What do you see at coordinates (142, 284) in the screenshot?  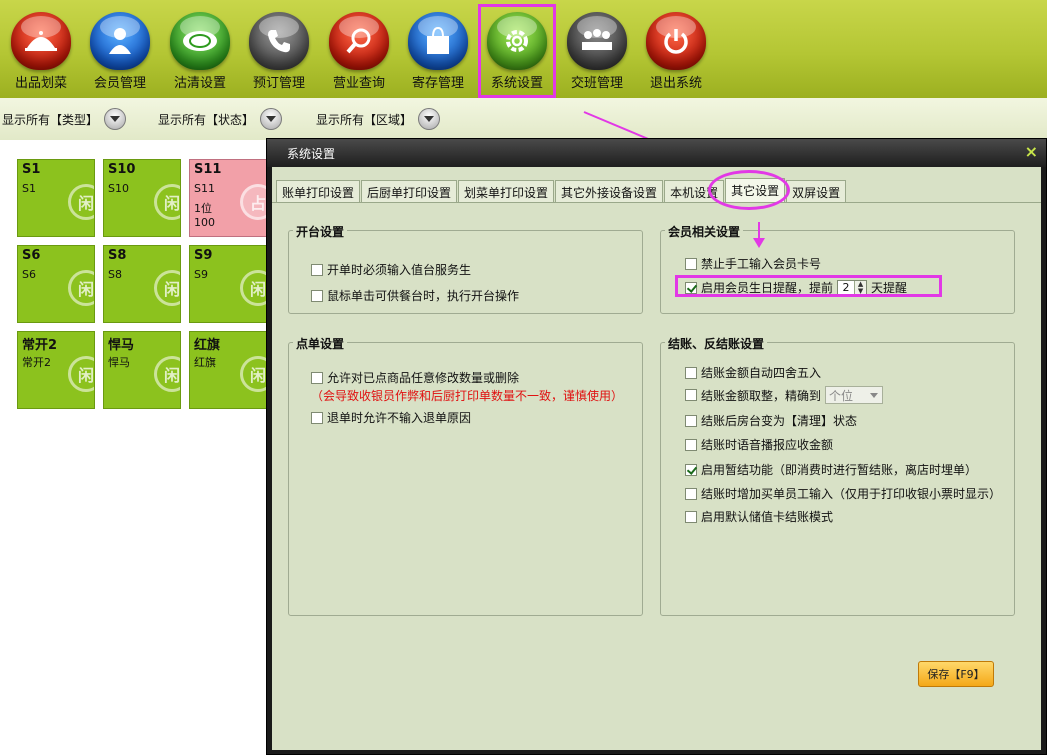 I see `table-tile: S8 S8 闲` at bounding box center [142, 284].